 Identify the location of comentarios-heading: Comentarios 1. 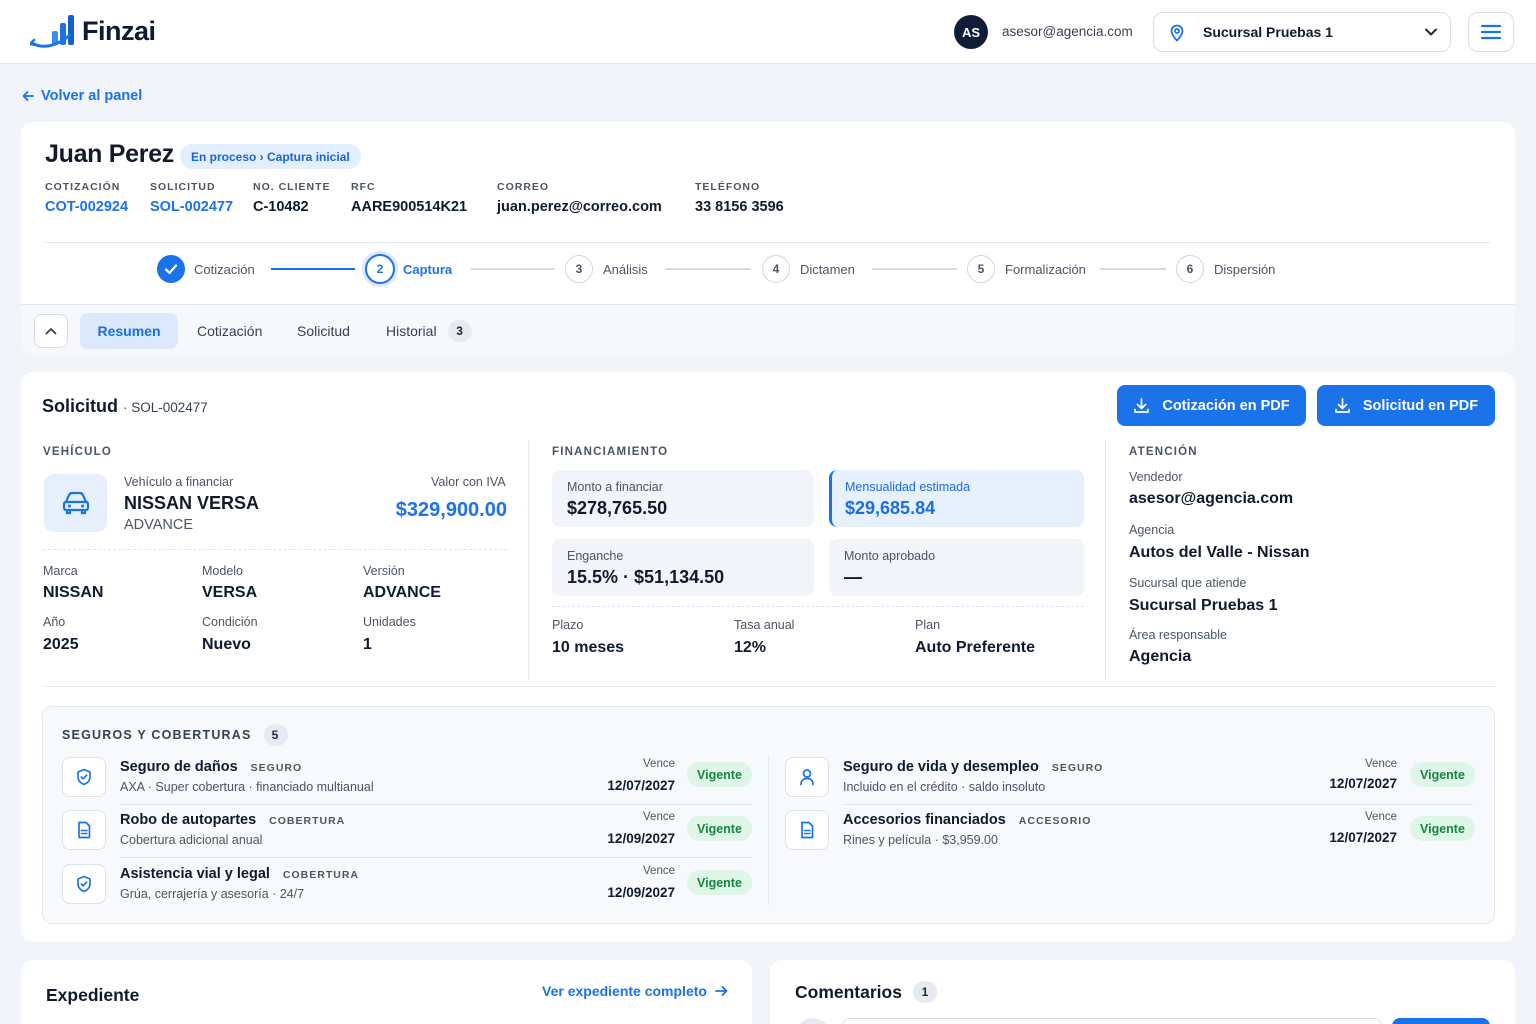
(866, 992).